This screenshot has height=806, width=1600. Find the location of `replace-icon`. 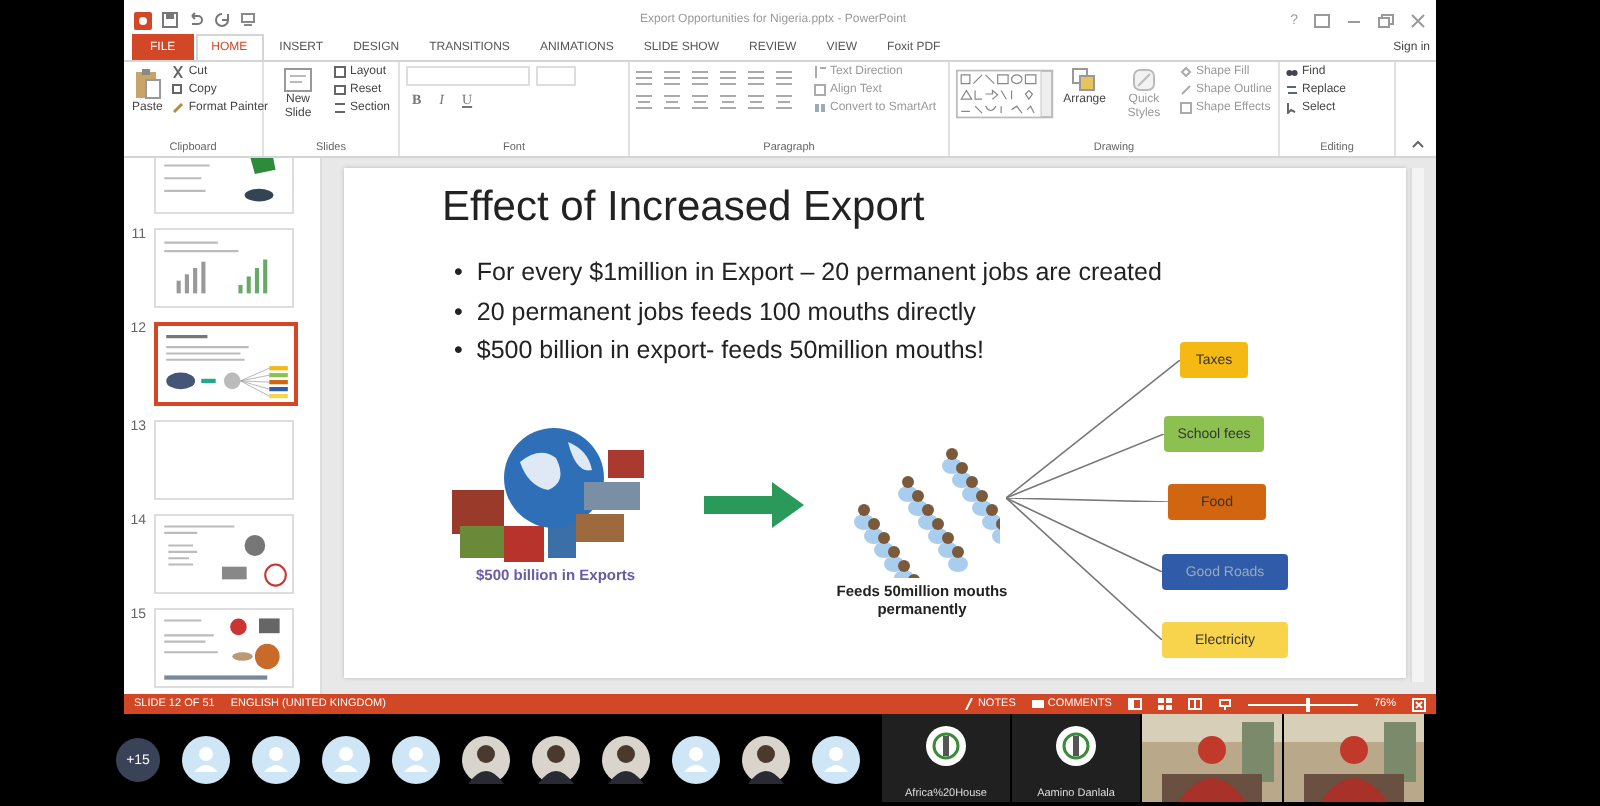

replace-icon is located at coordinates (1292, 90).